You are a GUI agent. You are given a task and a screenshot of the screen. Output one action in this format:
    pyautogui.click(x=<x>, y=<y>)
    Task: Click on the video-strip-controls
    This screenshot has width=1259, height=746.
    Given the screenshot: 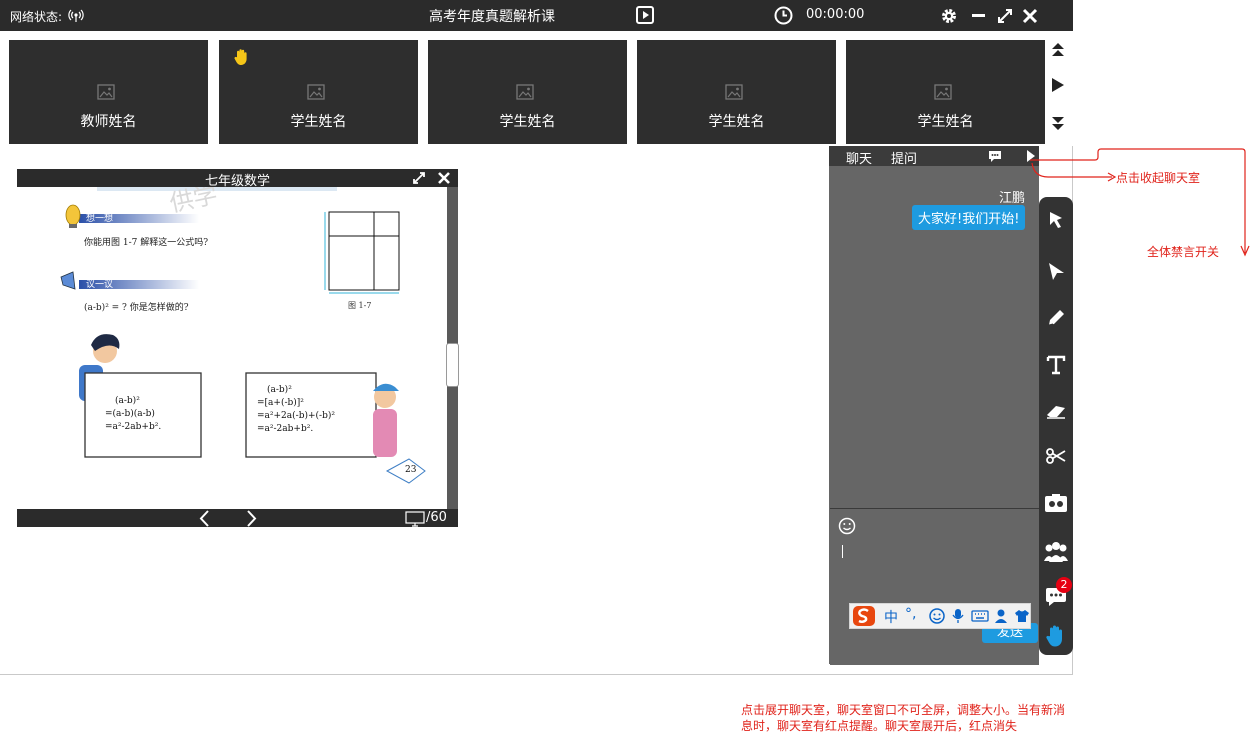 What is the action you would take?
    pyautogui.click(x=1059, y=90)
    